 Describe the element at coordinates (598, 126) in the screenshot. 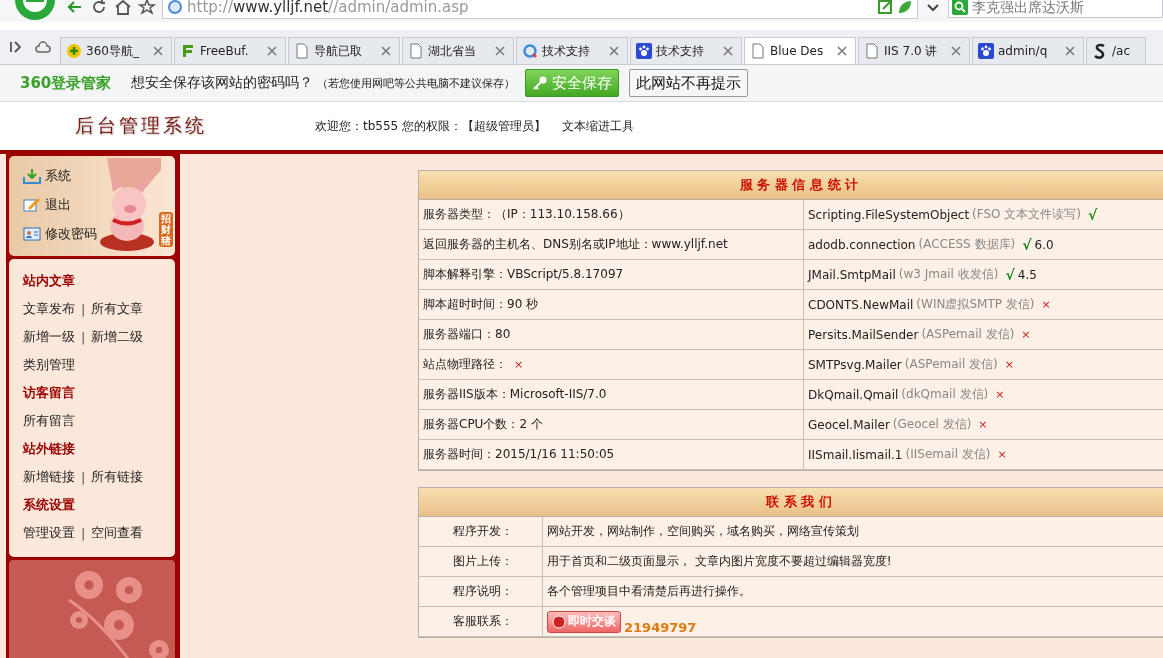

I see `tool-link: 文本缩进工具` at that location.